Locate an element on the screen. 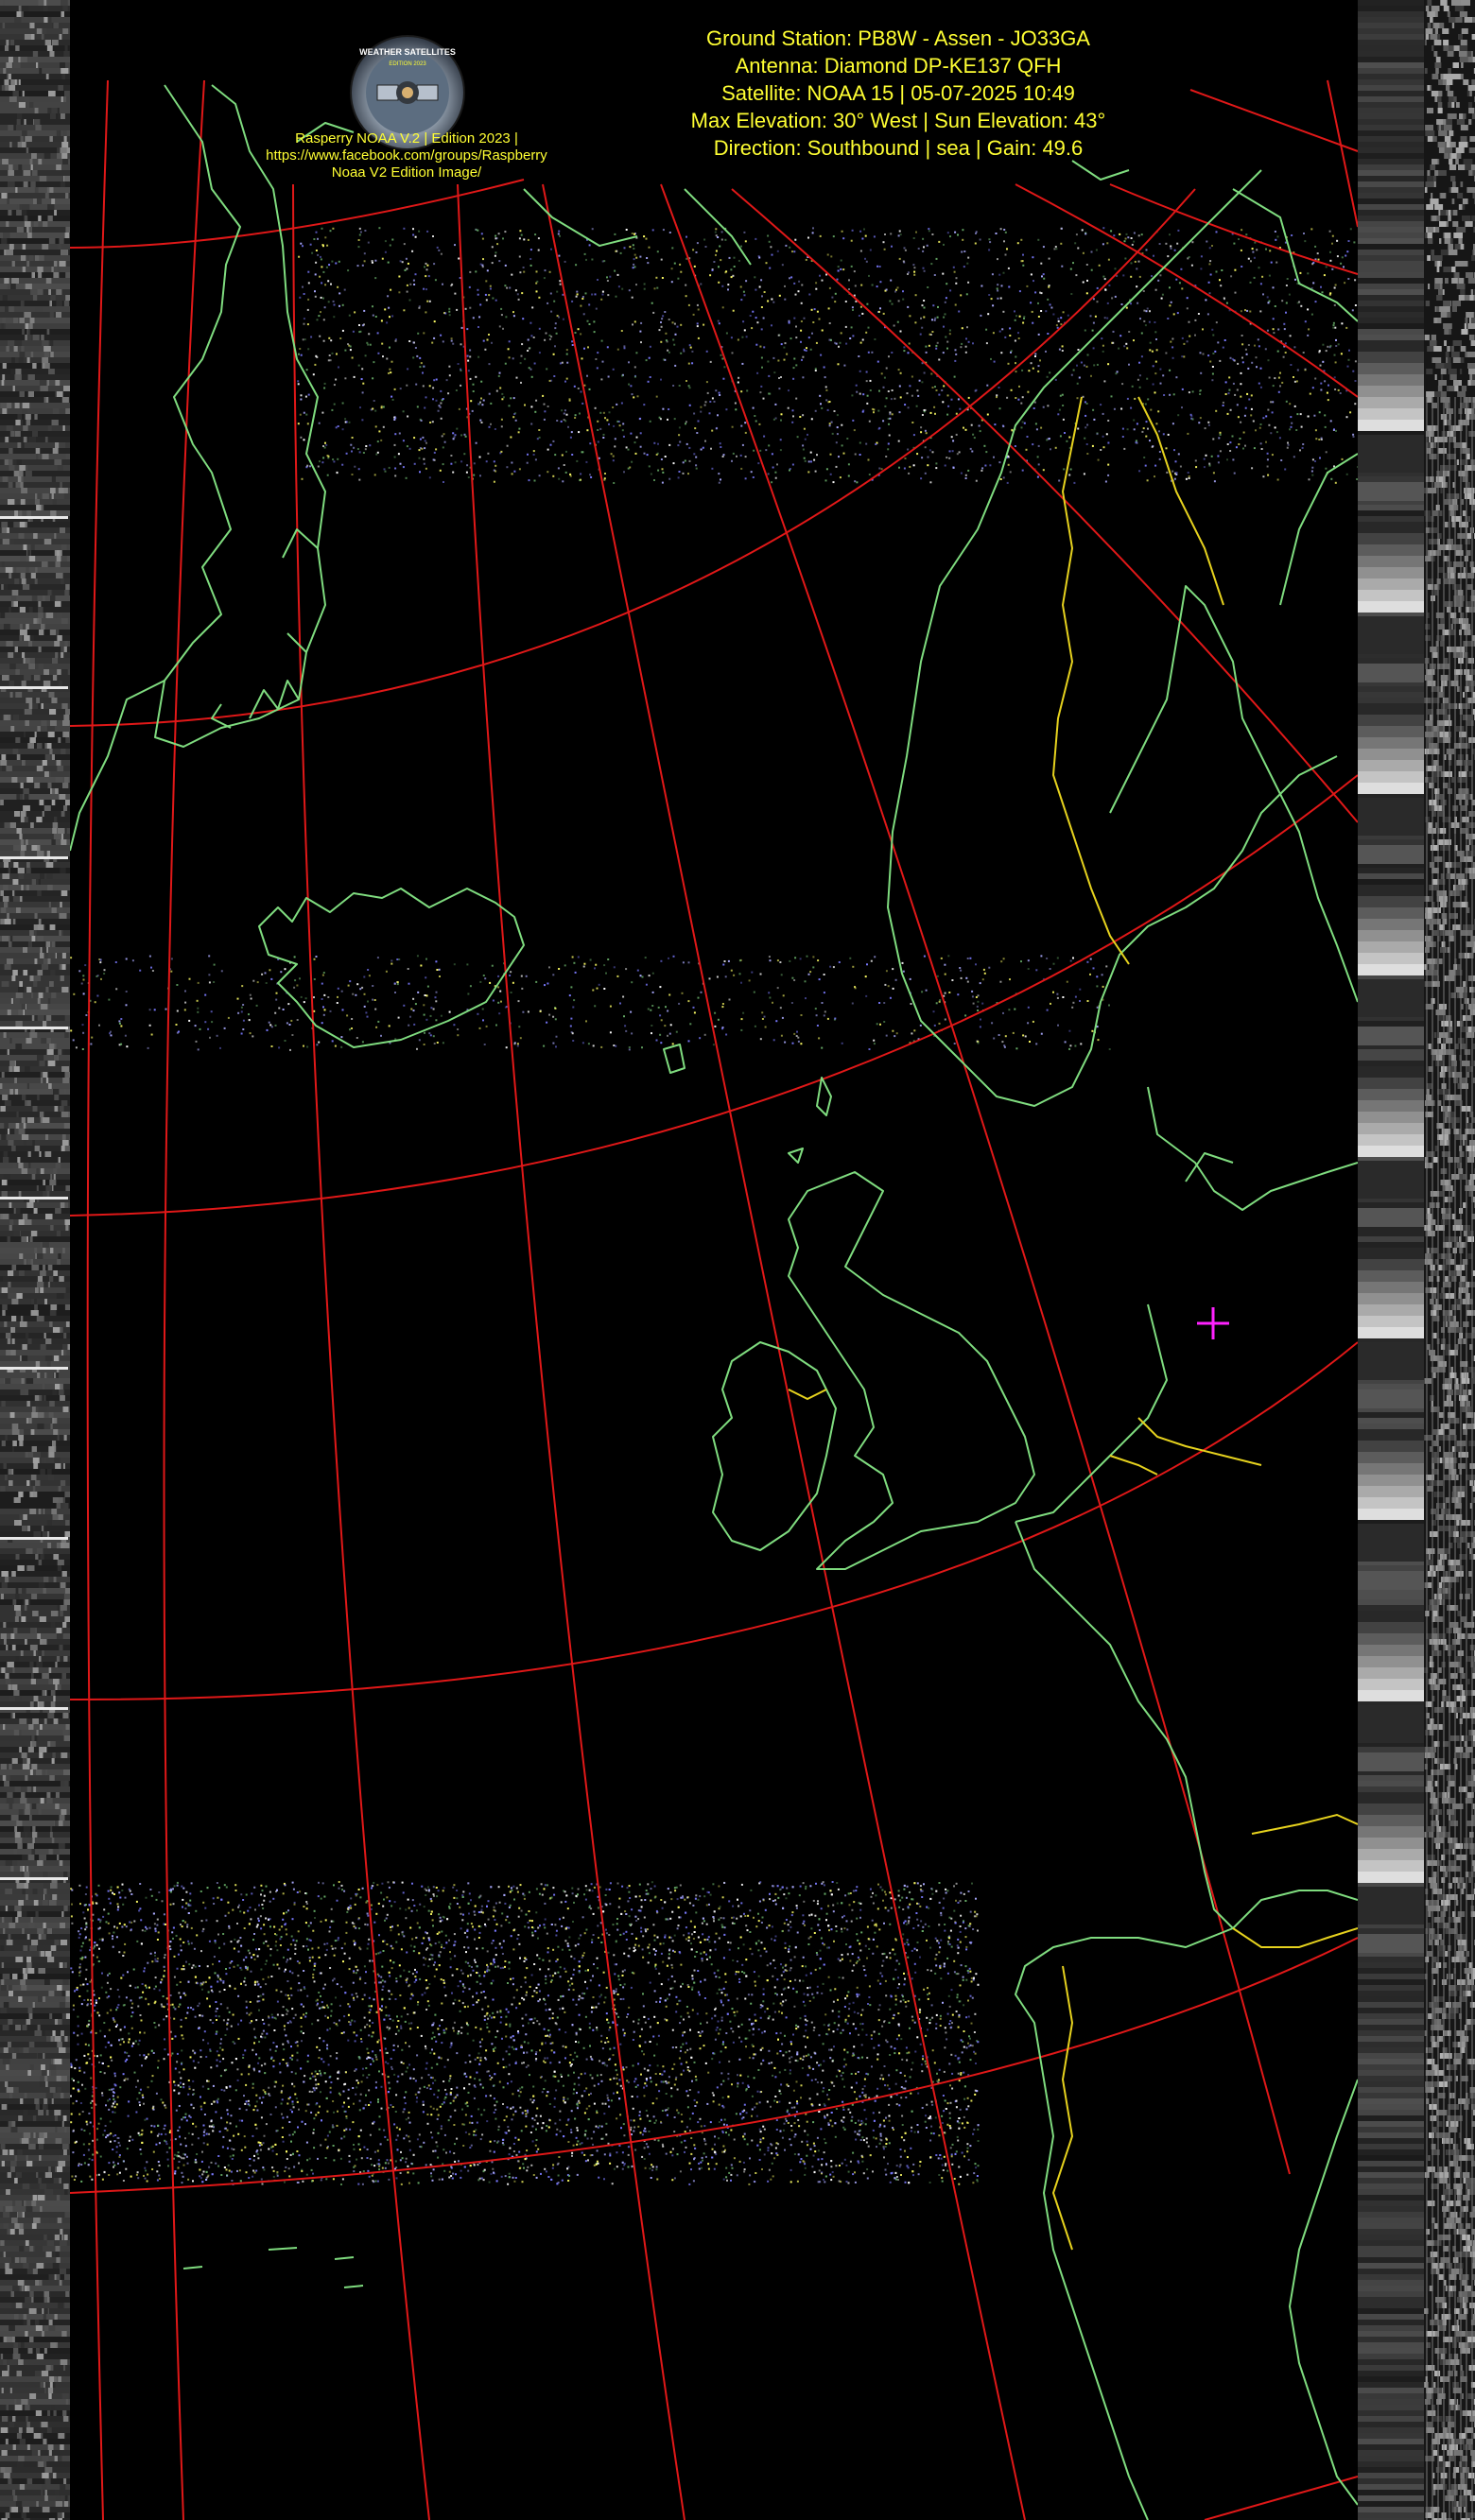  coastline-greenland-fjords is located at coordinates (194, 690).